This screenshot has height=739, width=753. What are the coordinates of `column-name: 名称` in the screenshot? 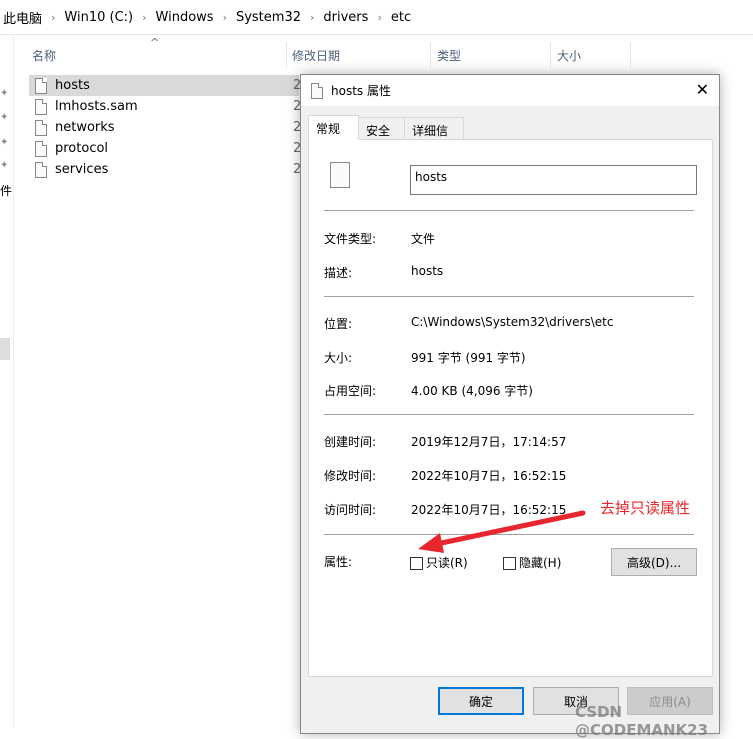 It's located at (44, 55).